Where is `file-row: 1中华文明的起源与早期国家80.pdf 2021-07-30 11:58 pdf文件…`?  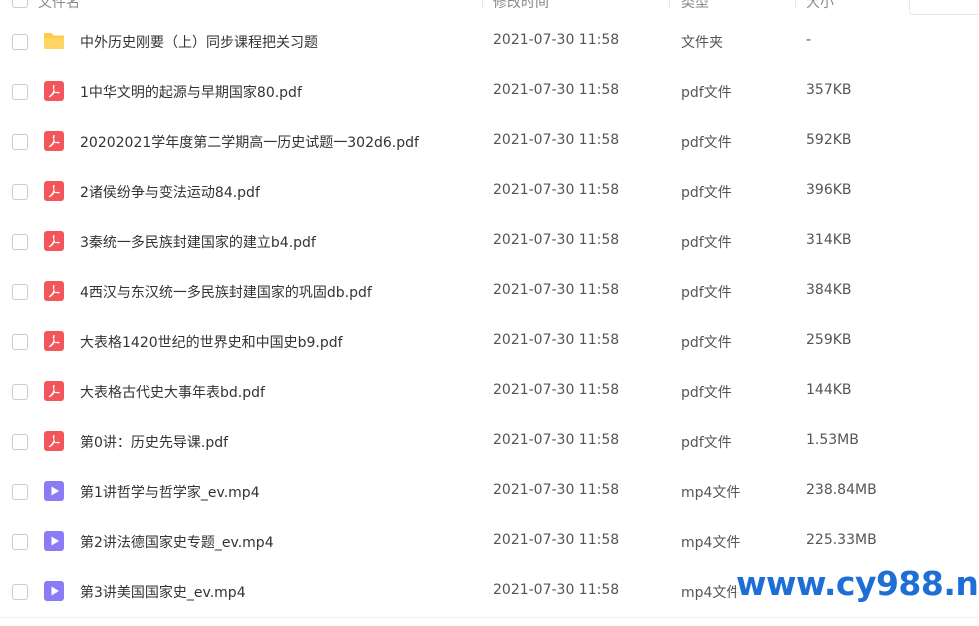 file-row: 1中华文明的起源与早期国家80.pdf 2021-07-30 11:58 pdf文件… is located at coordinates (489, 92).